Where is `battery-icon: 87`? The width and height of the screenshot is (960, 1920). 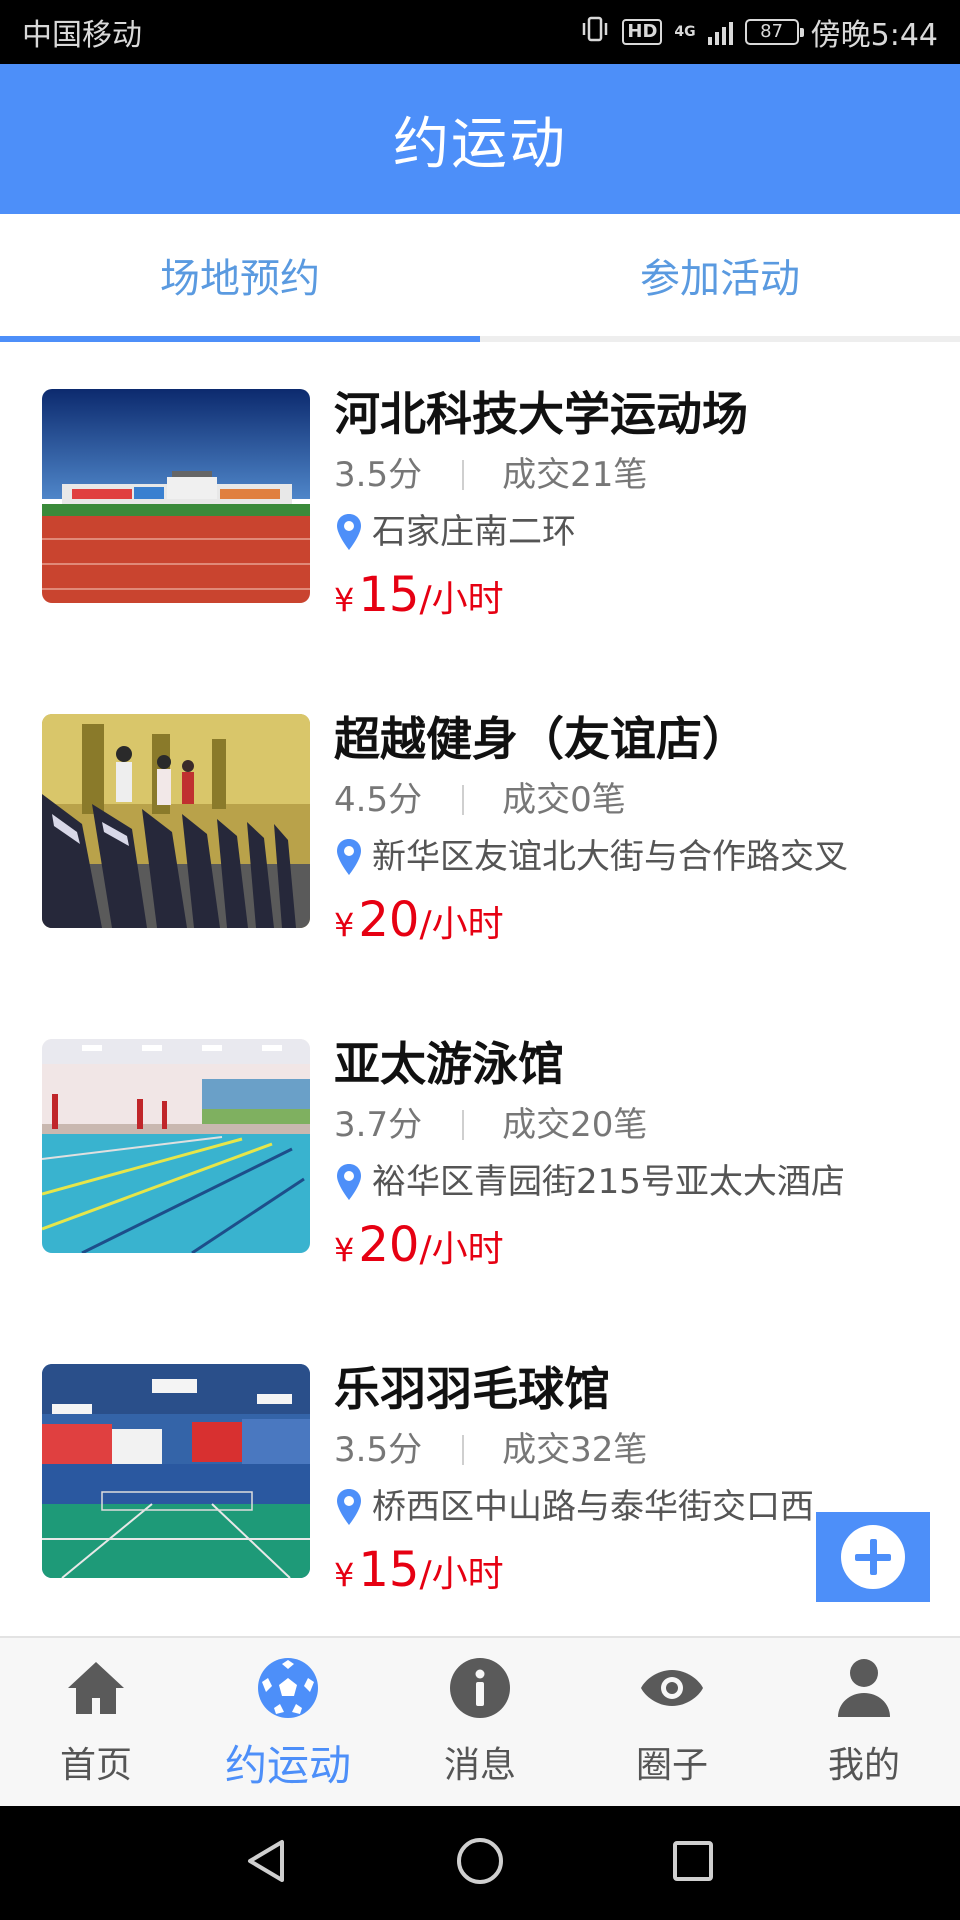 battery-icon: 87 is located at coordinates (774, 32).